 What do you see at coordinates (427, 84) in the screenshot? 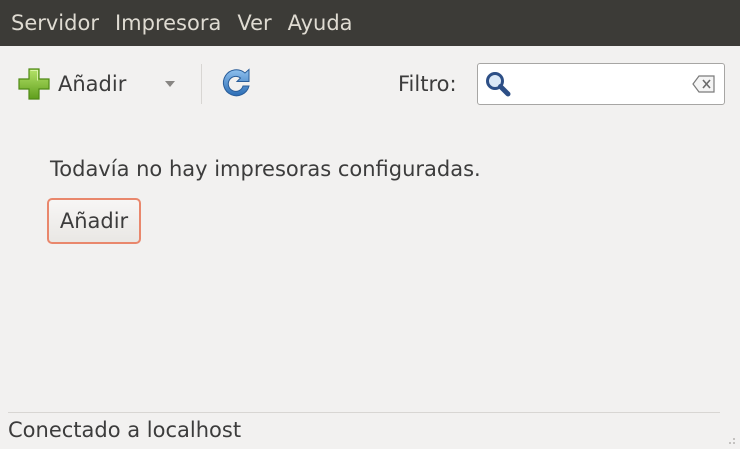
I see `filter-label: Filtro:` at bounding box center [427, 84].